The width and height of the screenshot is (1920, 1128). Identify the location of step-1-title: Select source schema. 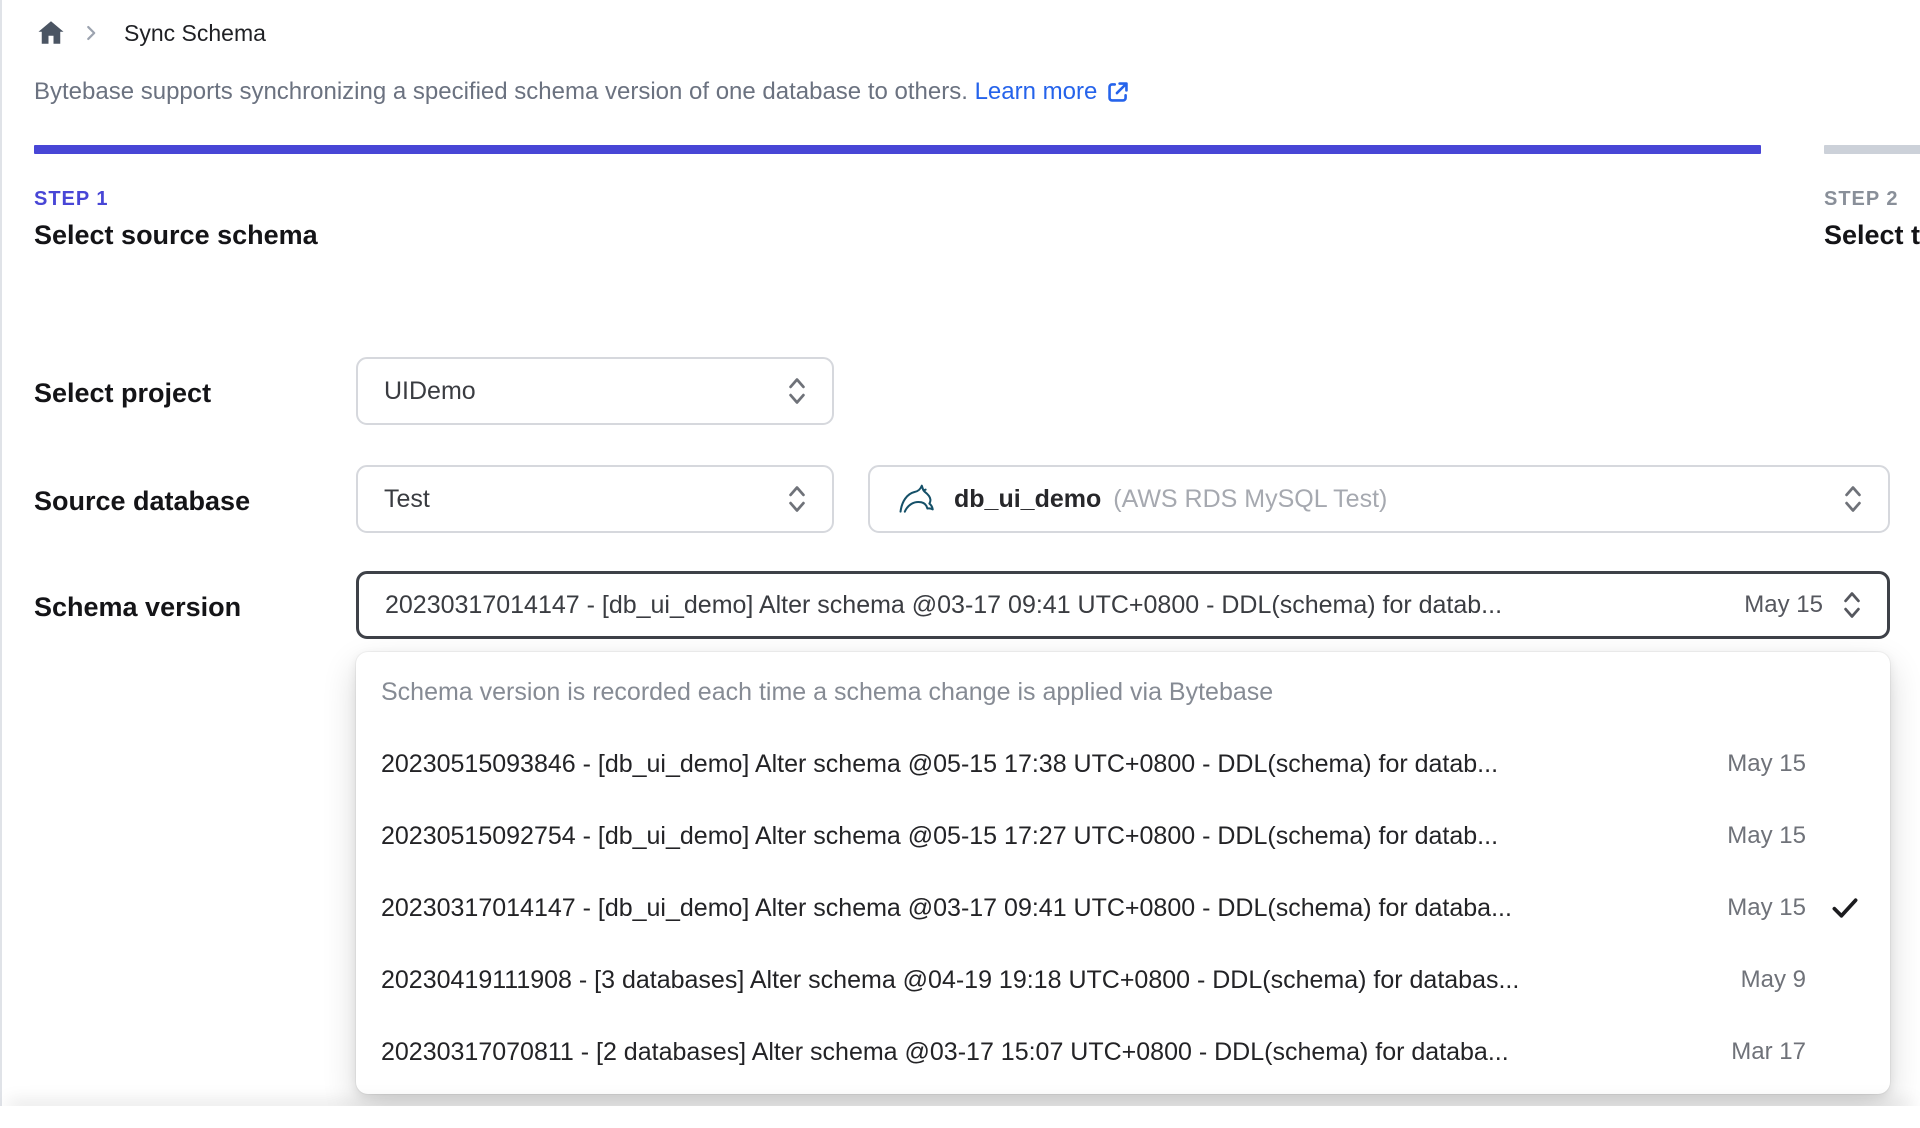
(176, 235).